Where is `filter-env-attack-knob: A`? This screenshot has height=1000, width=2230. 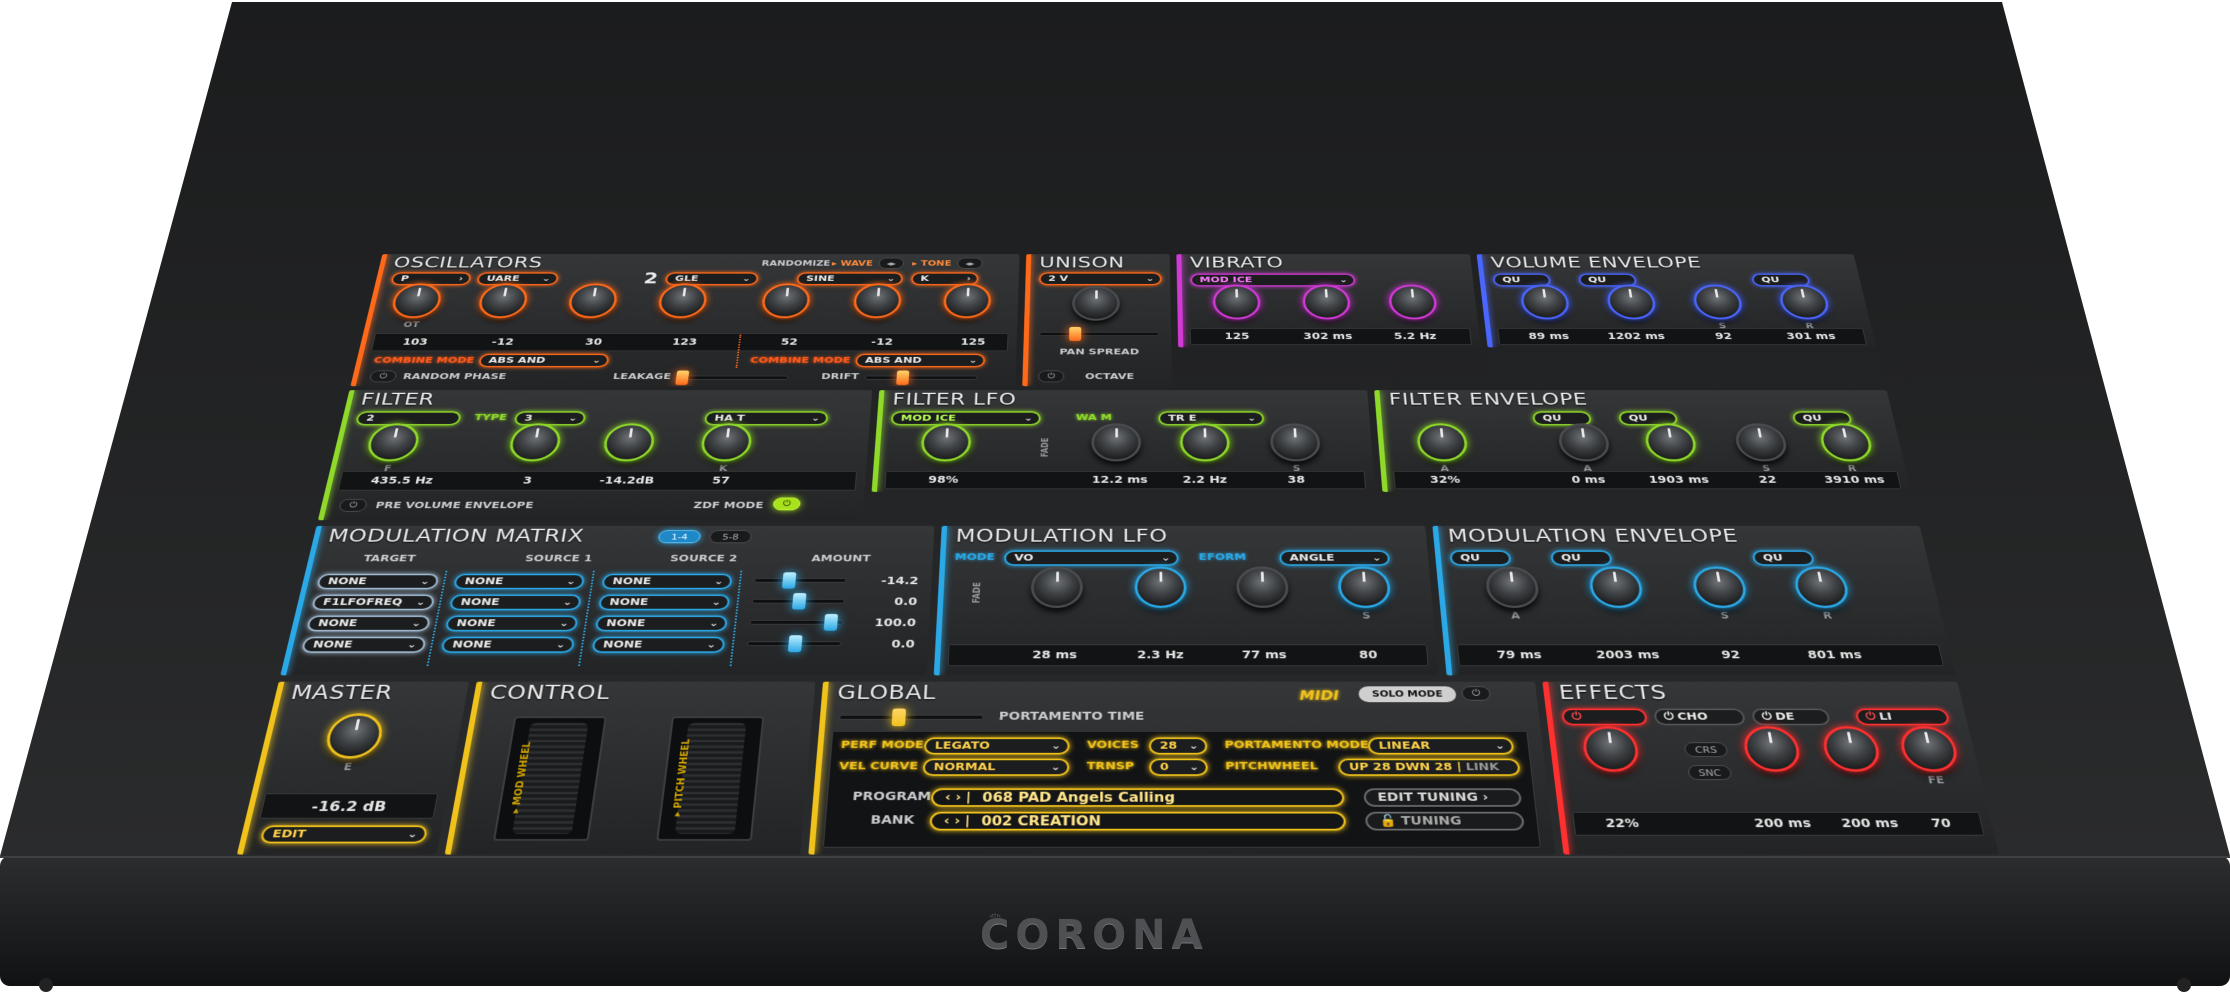 filter-env-attack-knob: A is located at coordinates (1584, 448).